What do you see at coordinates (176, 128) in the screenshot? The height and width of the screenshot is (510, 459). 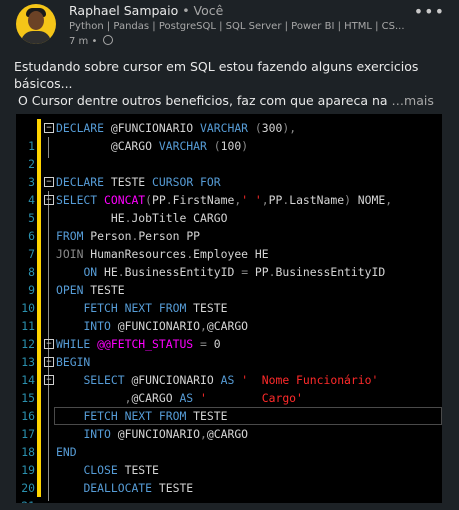 I see `code-text: DECLARE @FUNCIONARIO VARCHAR (300),` at bounding box center [176, 128].